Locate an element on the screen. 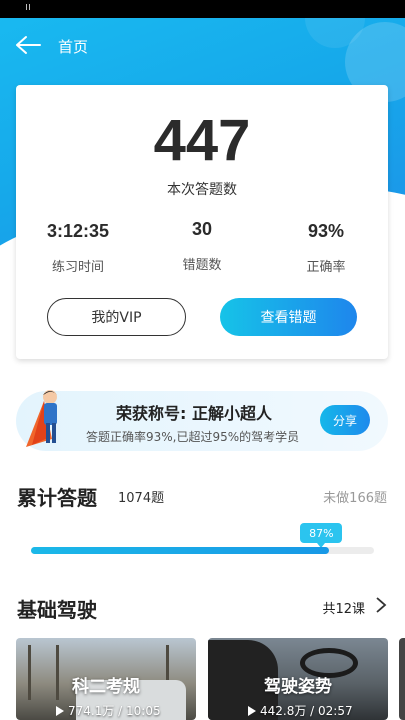 The height and width of the screenshot is (720, 405). total-answers-count: 1074题 is located at coordinates (141, 498).